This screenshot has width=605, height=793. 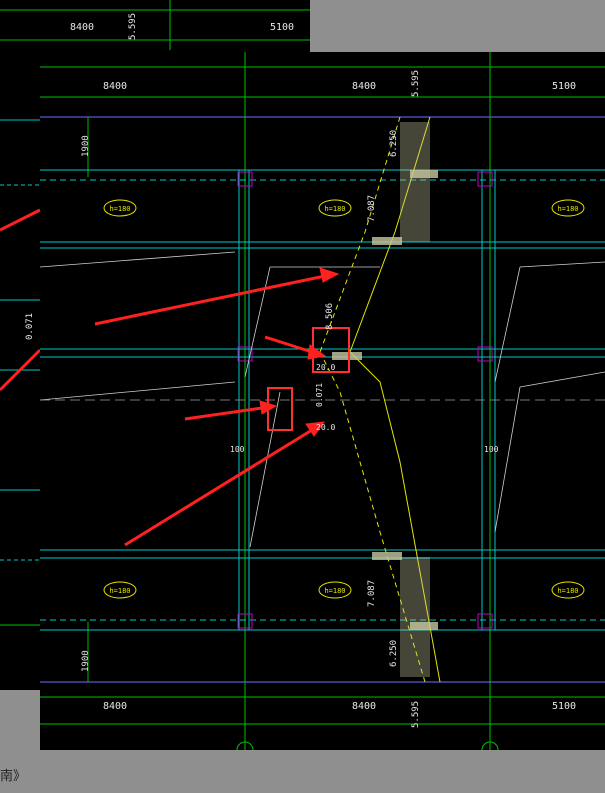 What do you see at coordinates (334, 591) in the screenshot?
I see `slab-tag-5: h=180` at bounding box center [334, 591].